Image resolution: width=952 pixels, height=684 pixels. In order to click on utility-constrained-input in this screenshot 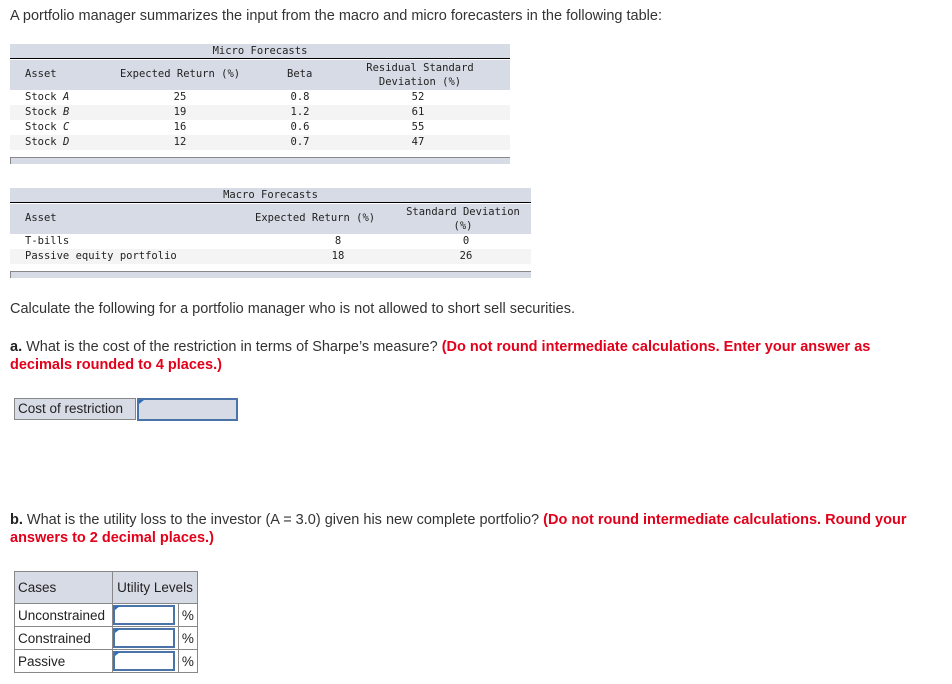, I will do `click(144, 638)`.